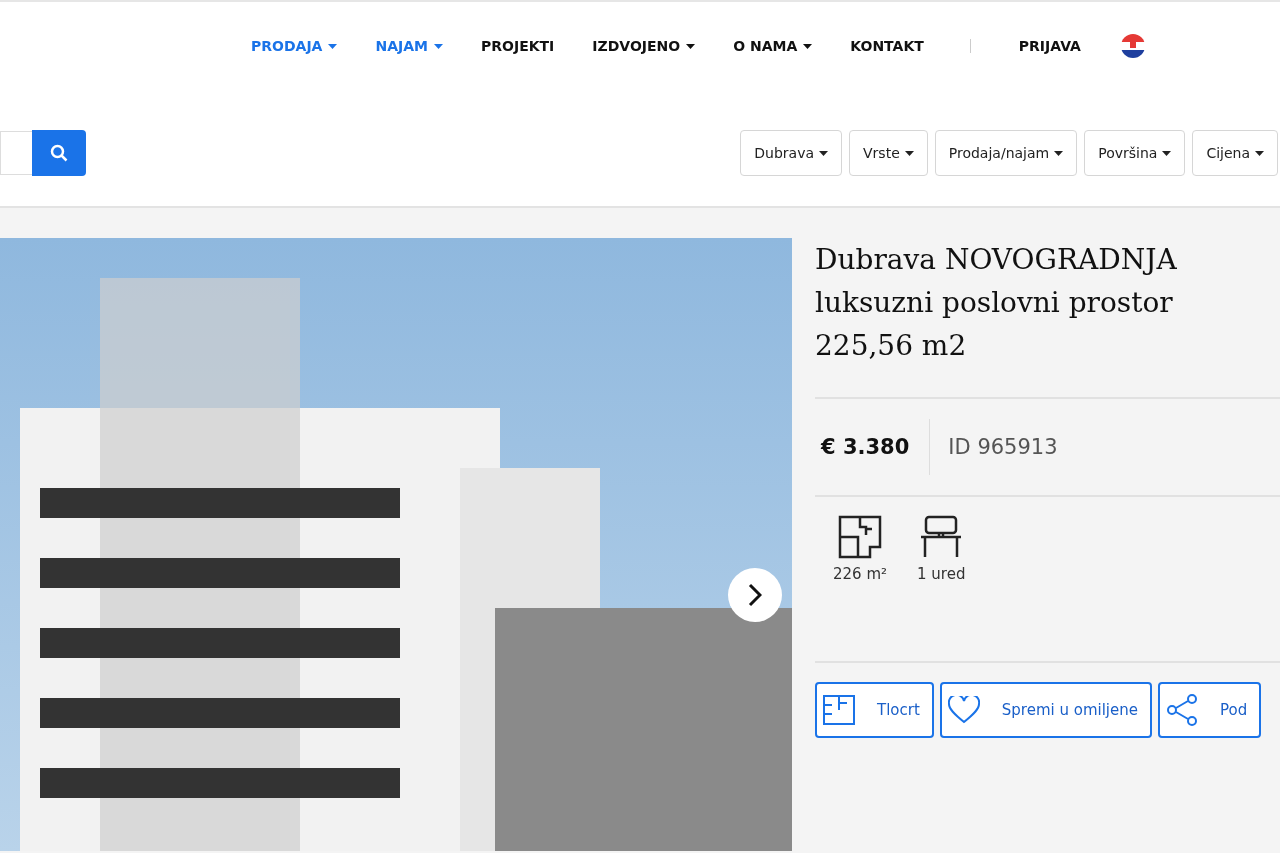  I want to click on next-button, so click(755, 595).